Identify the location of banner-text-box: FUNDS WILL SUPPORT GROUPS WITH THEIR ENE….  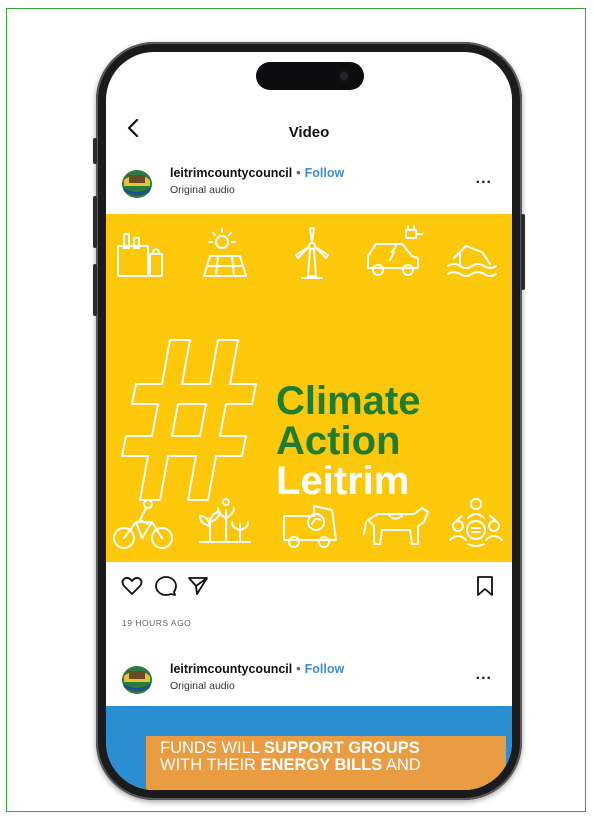
(326, 763).